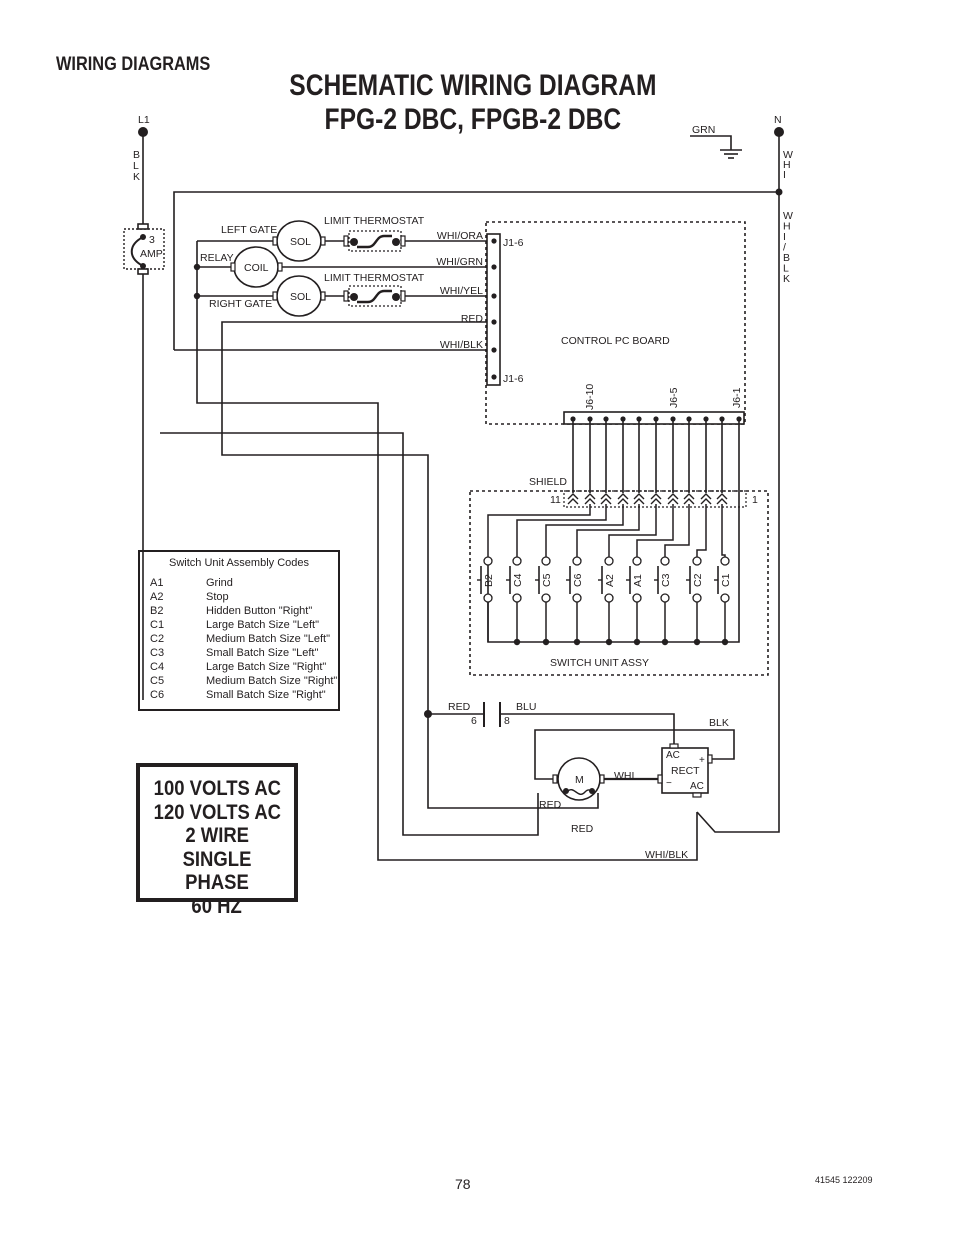  What do you see at coordinates (239, 597) in the screenshot?
I see `code-row: A2 Stop` at bounding box center [239, 597].